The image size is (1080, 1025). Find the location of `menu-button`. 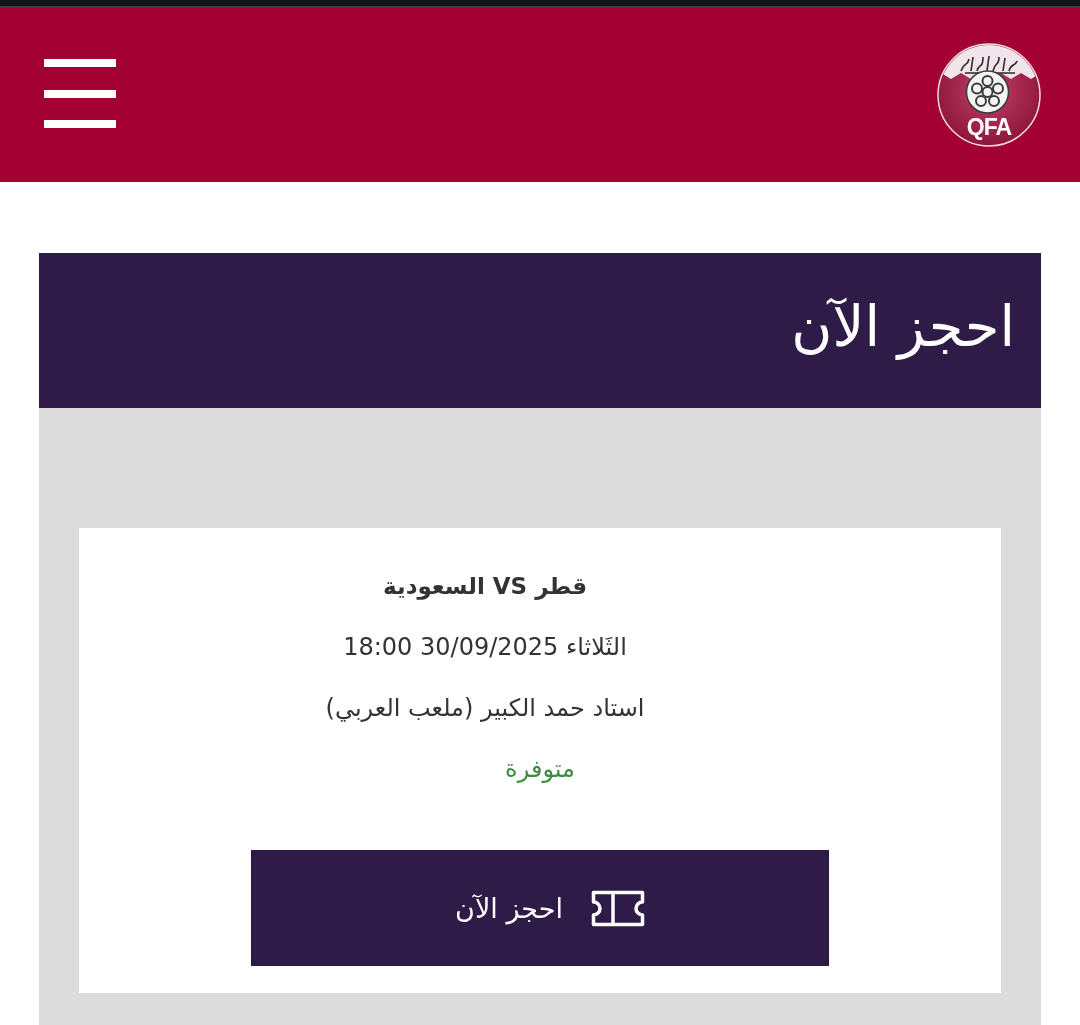

menu-button is located at coordinates (80, 93).